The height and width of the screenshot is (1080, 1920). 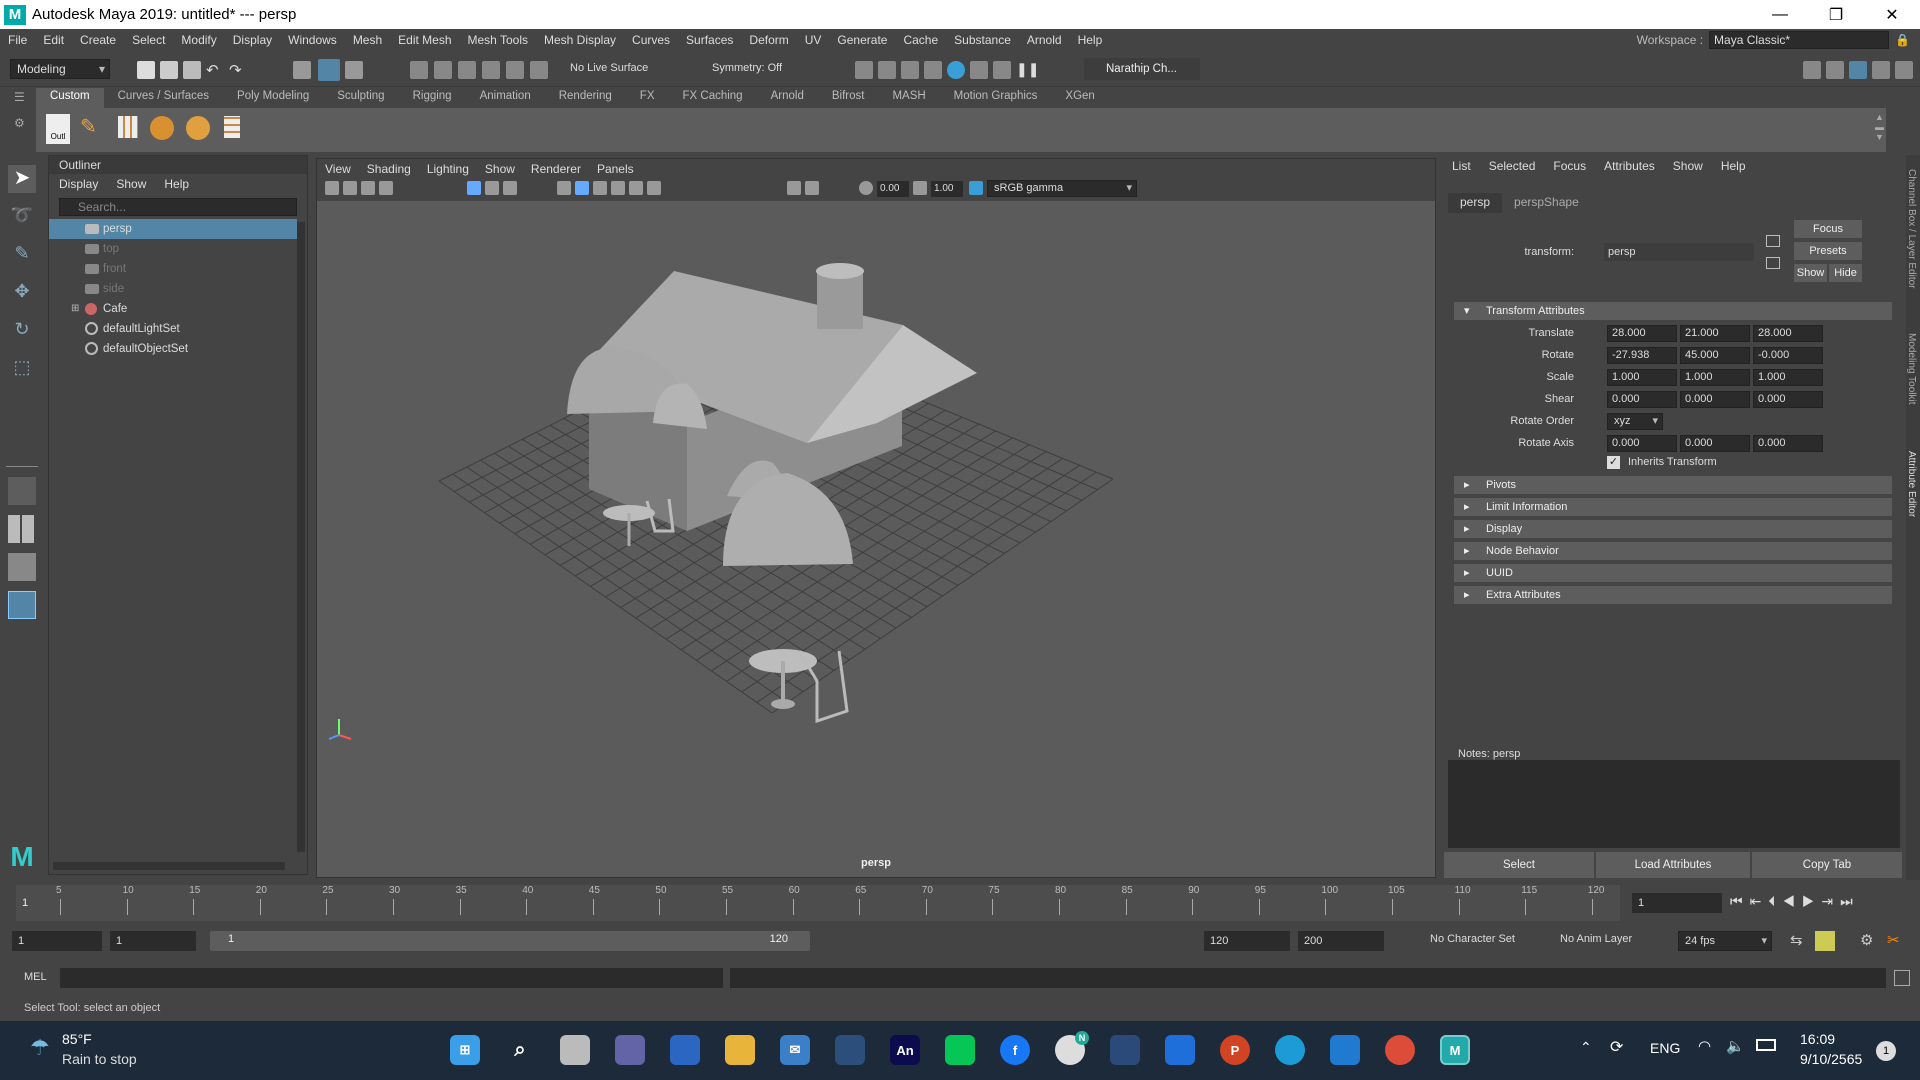 What do you see at coordinates (498, 40) in the screenshot?
I see `menu-mesh-tools: Mesh Tools` at bounding box center [498, 40].